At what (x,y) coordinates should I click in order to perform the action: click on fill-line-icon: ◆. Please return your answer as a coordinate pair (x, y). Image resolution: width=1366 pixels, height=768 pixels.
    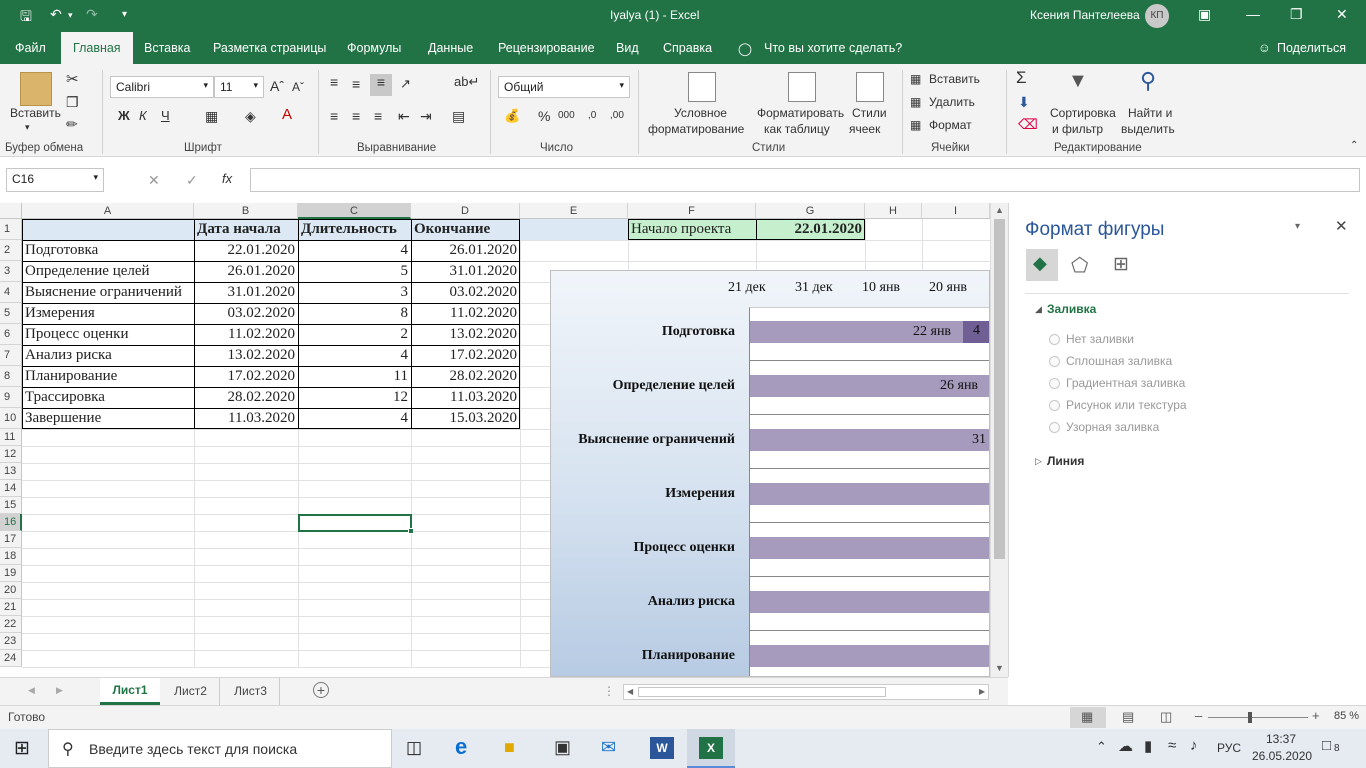
    Looking at the image, I should click on (1042, 265).